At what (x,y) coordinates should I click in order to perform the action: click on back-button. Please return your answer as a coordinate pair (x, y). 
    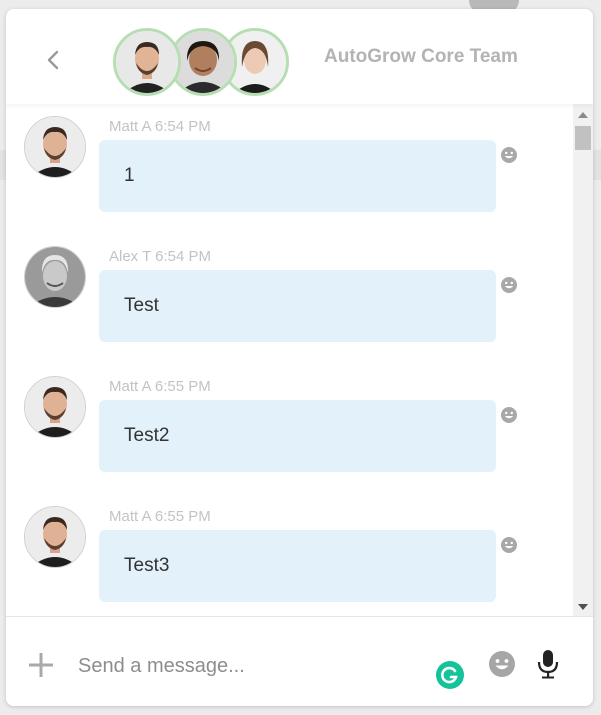
    Looking at the image, I should click on (53, 60).